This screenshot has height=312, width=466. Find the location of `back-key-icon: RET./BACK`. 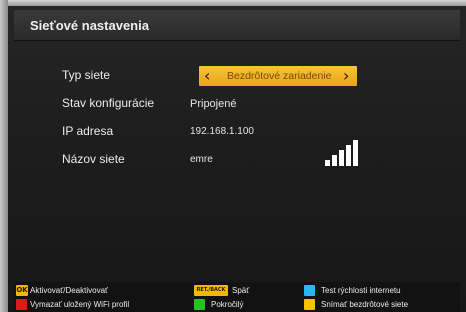

back-key-icon: RET./BACK is located at coordinates (211, 290).